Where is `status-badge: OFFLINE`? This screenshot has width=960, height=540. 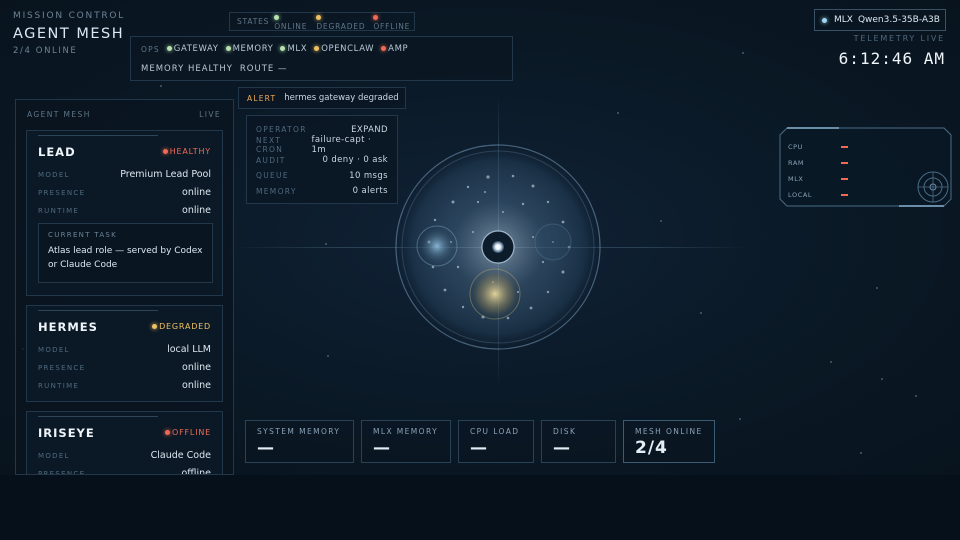 status-badge: OFFLINE is located at coordinates (188, 432).